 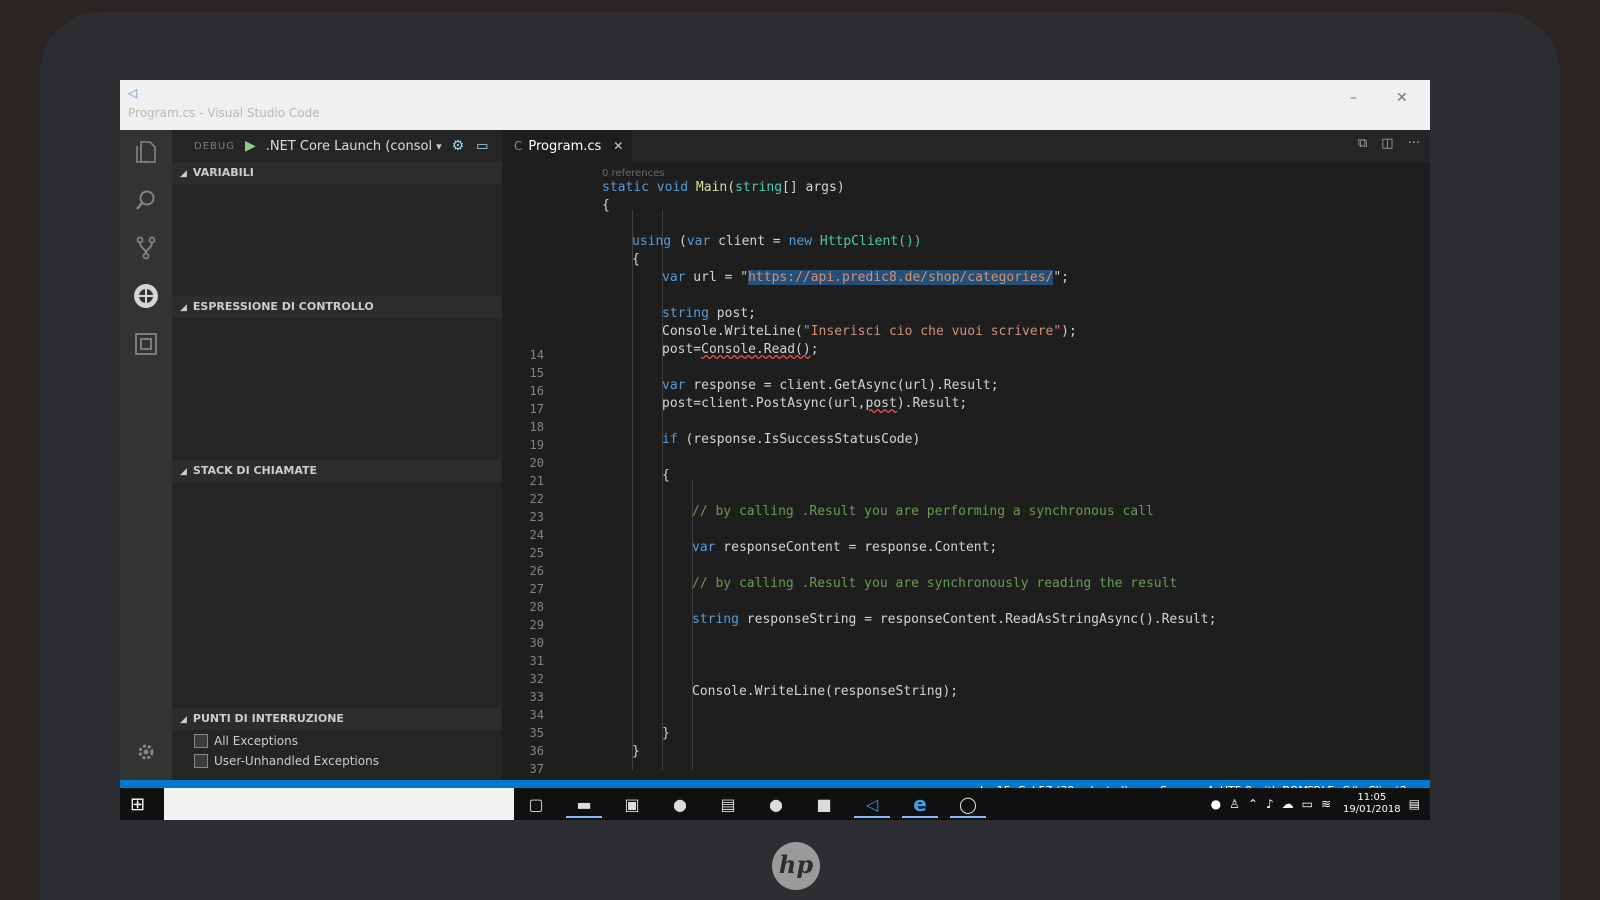 What do you see at coordinates (872, 805) in the screenshot?
I see `vscode-taskbar-icon: ◁` at bounding box center [872, 805].